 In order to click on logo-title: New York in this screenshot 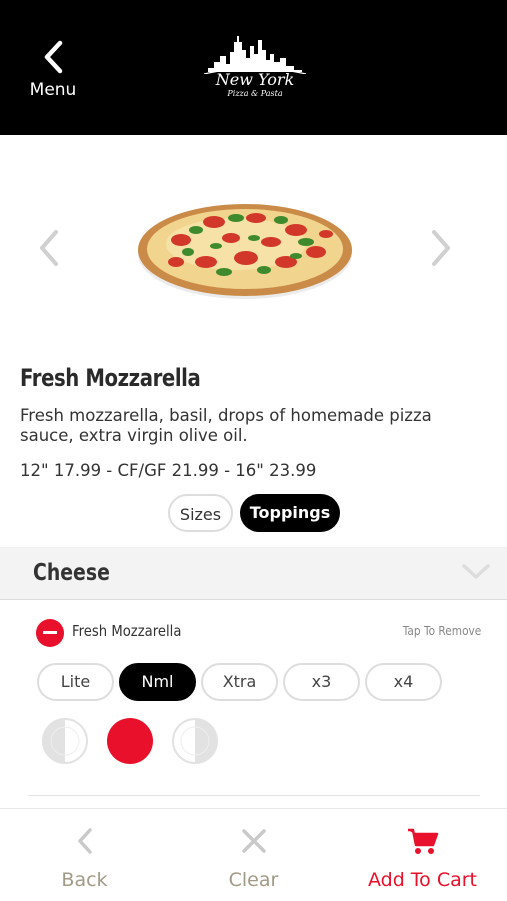, I will do `click(255, 79)`.